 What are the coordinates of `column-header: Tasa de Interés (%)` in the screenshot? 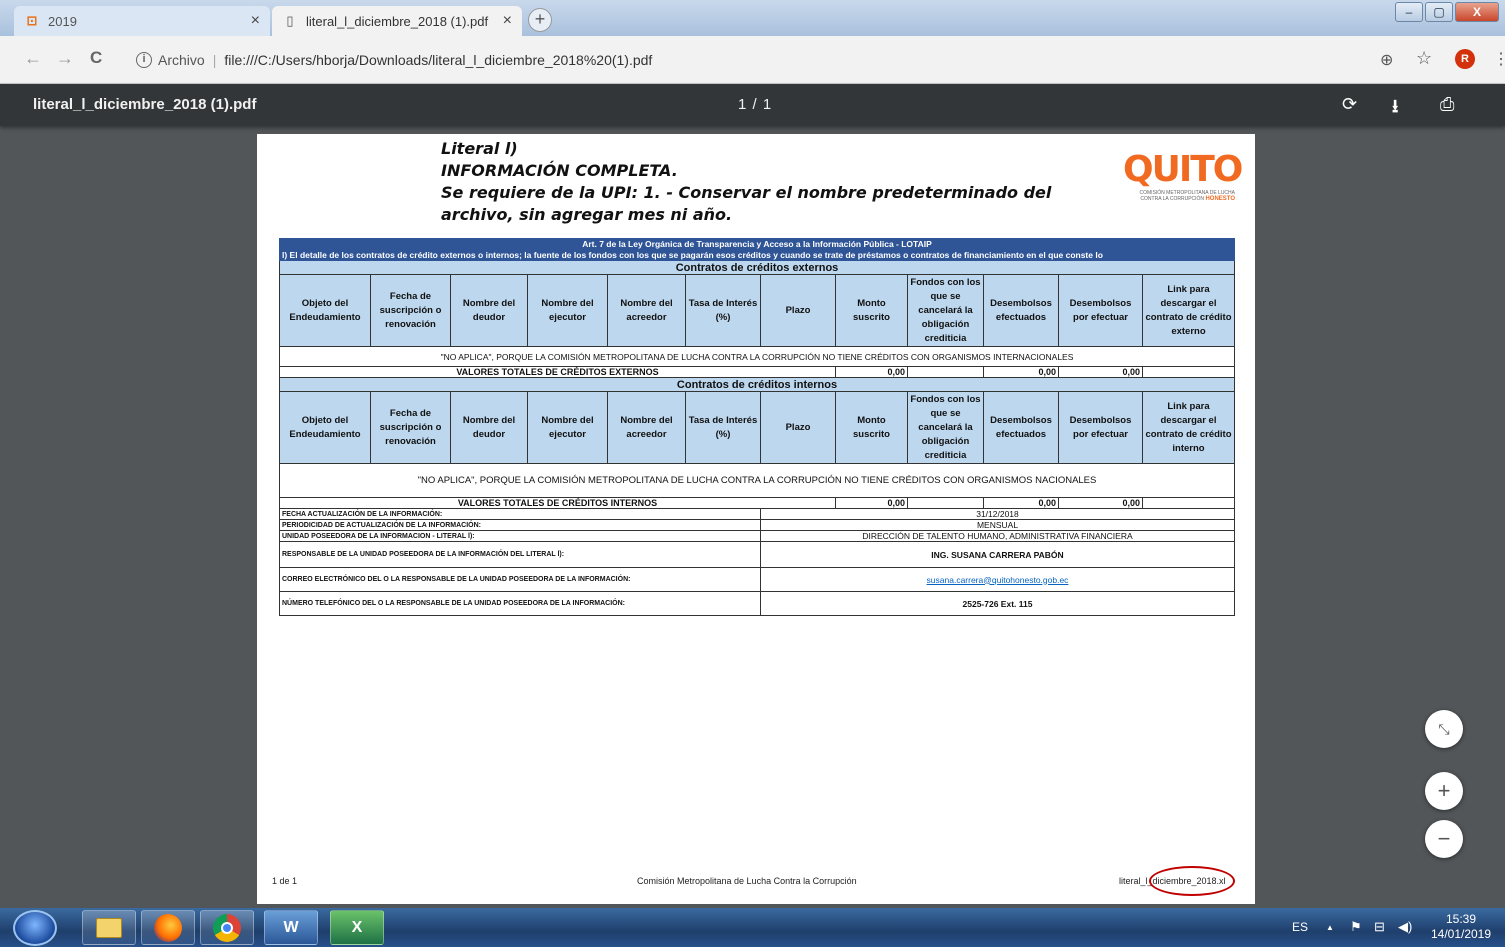 It's located at (723, 427).